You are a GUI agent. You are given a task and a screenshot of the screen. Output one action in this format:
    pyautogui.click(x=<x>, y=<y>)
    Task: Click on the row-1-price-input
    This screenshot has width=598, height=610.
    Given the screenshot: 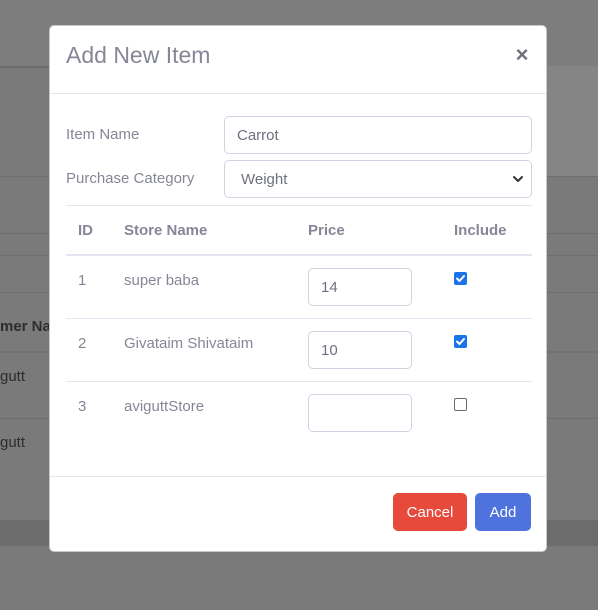 What is the action you would take?
    pyautogui.click(x=360, y=287)
    